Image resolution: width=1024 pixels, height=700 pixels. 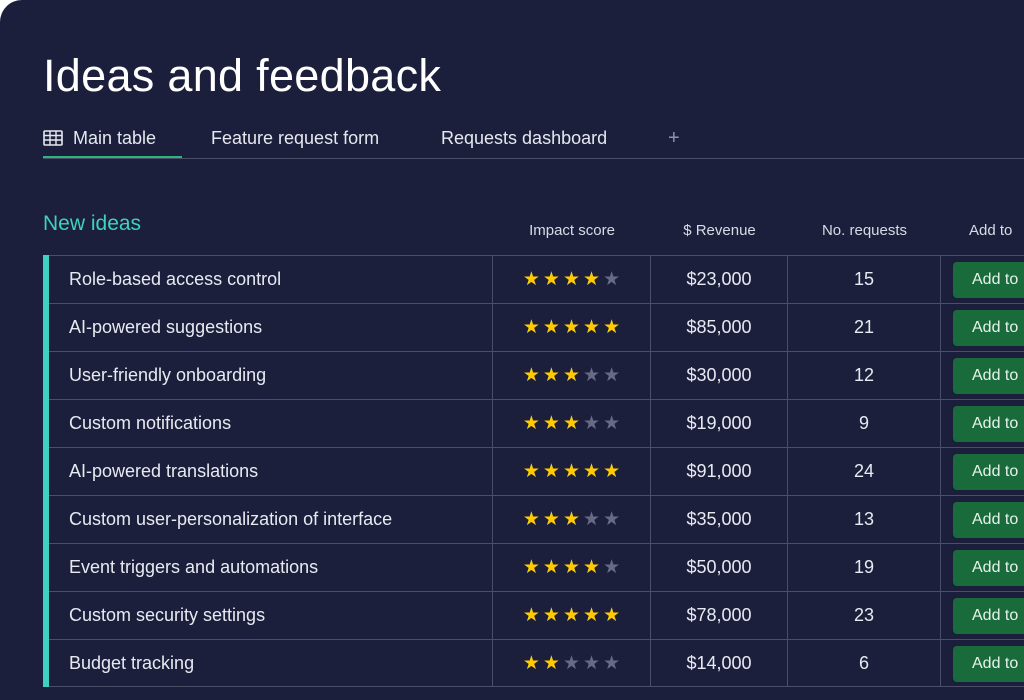 I want to click on tab-feature-request-form: Feature request form, so click(x=295, y=138).